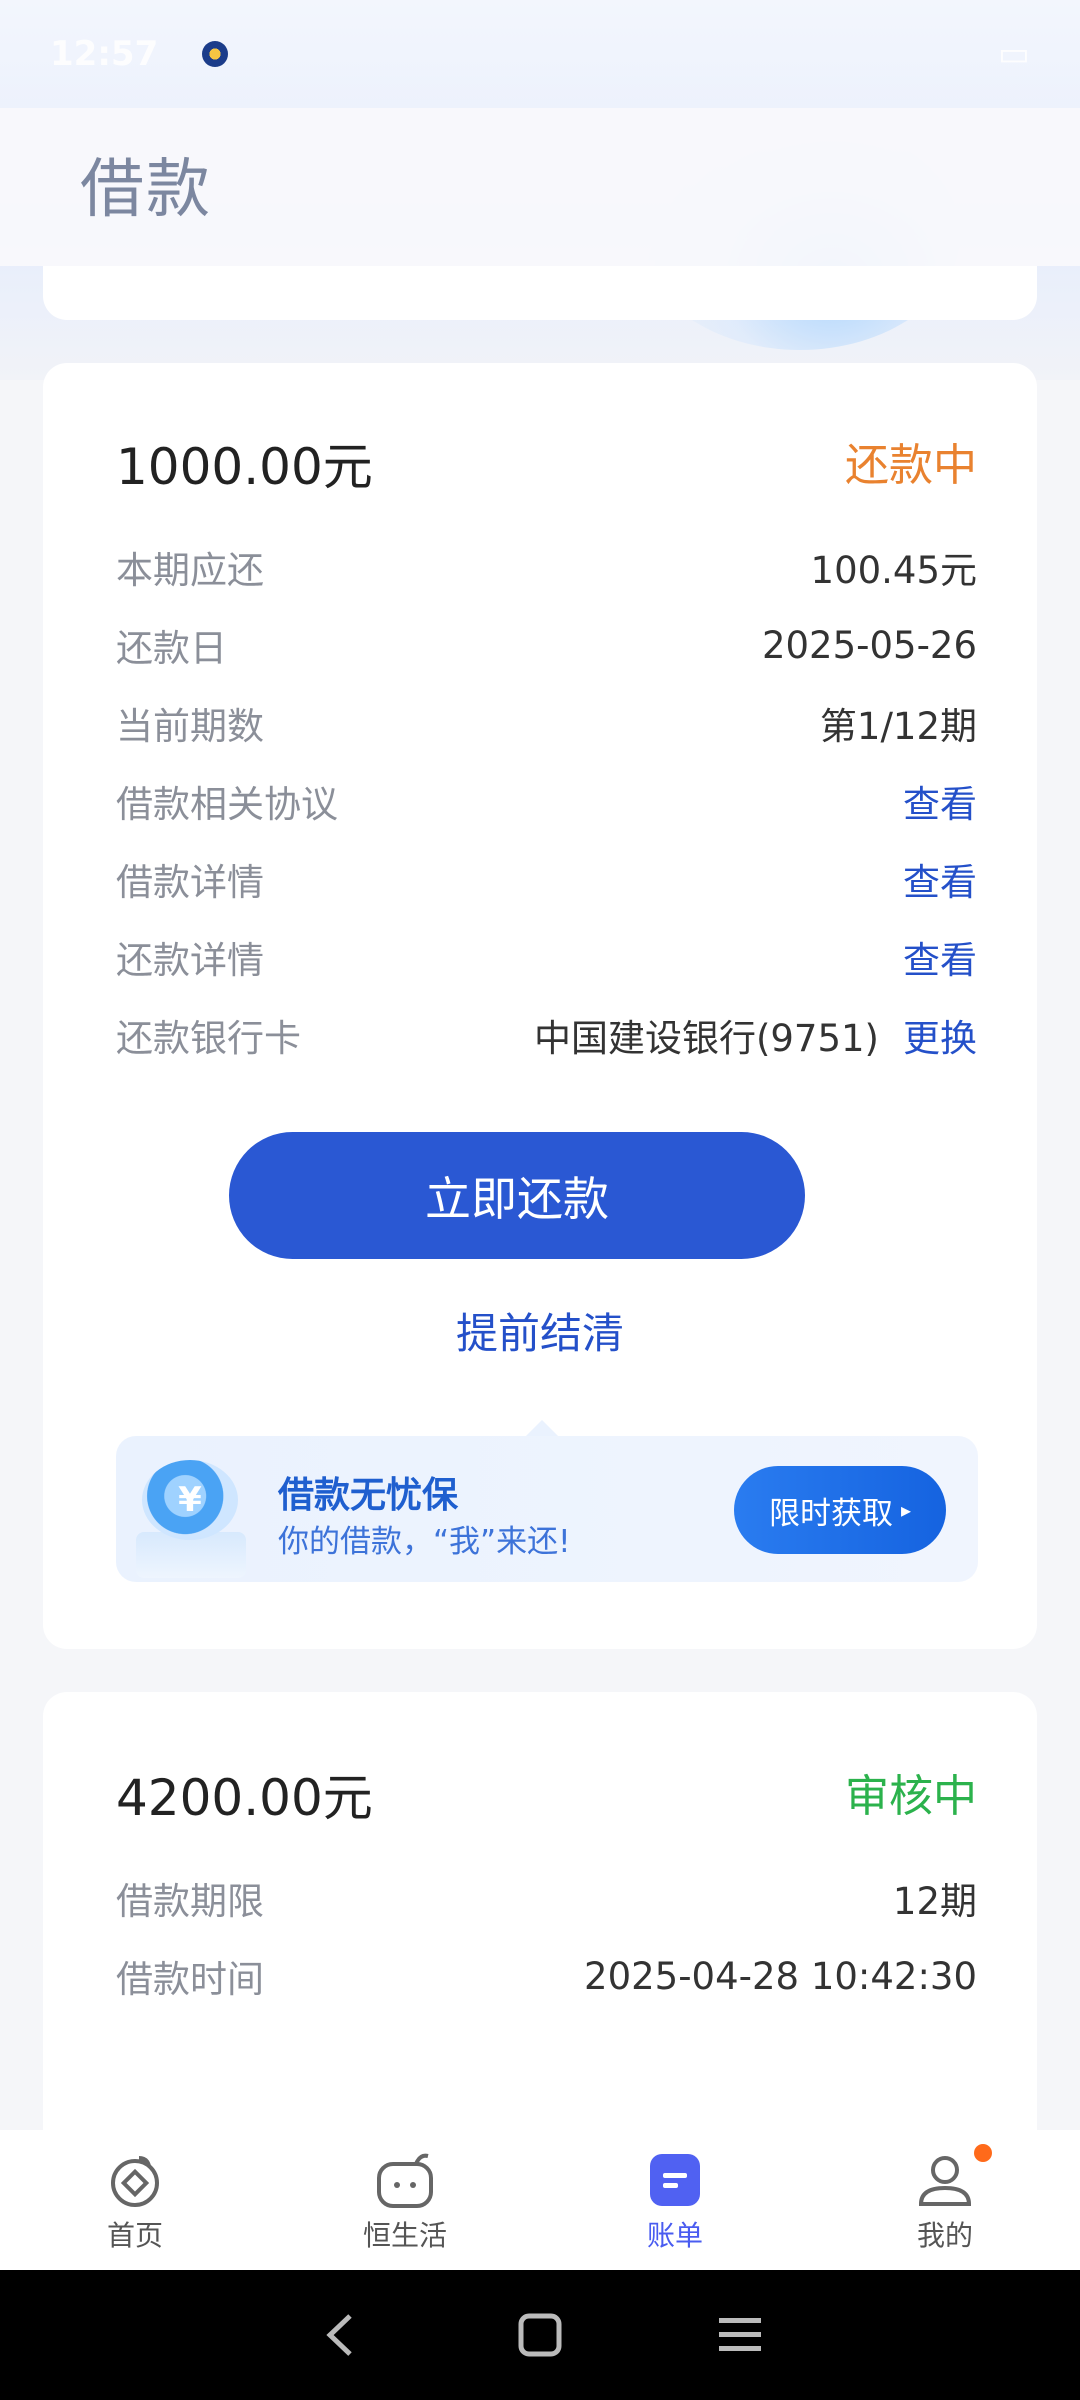 The height and width of the screenshot is (2400, 1080). I want to click on row-label: 借款期限, so click(190, 1901).